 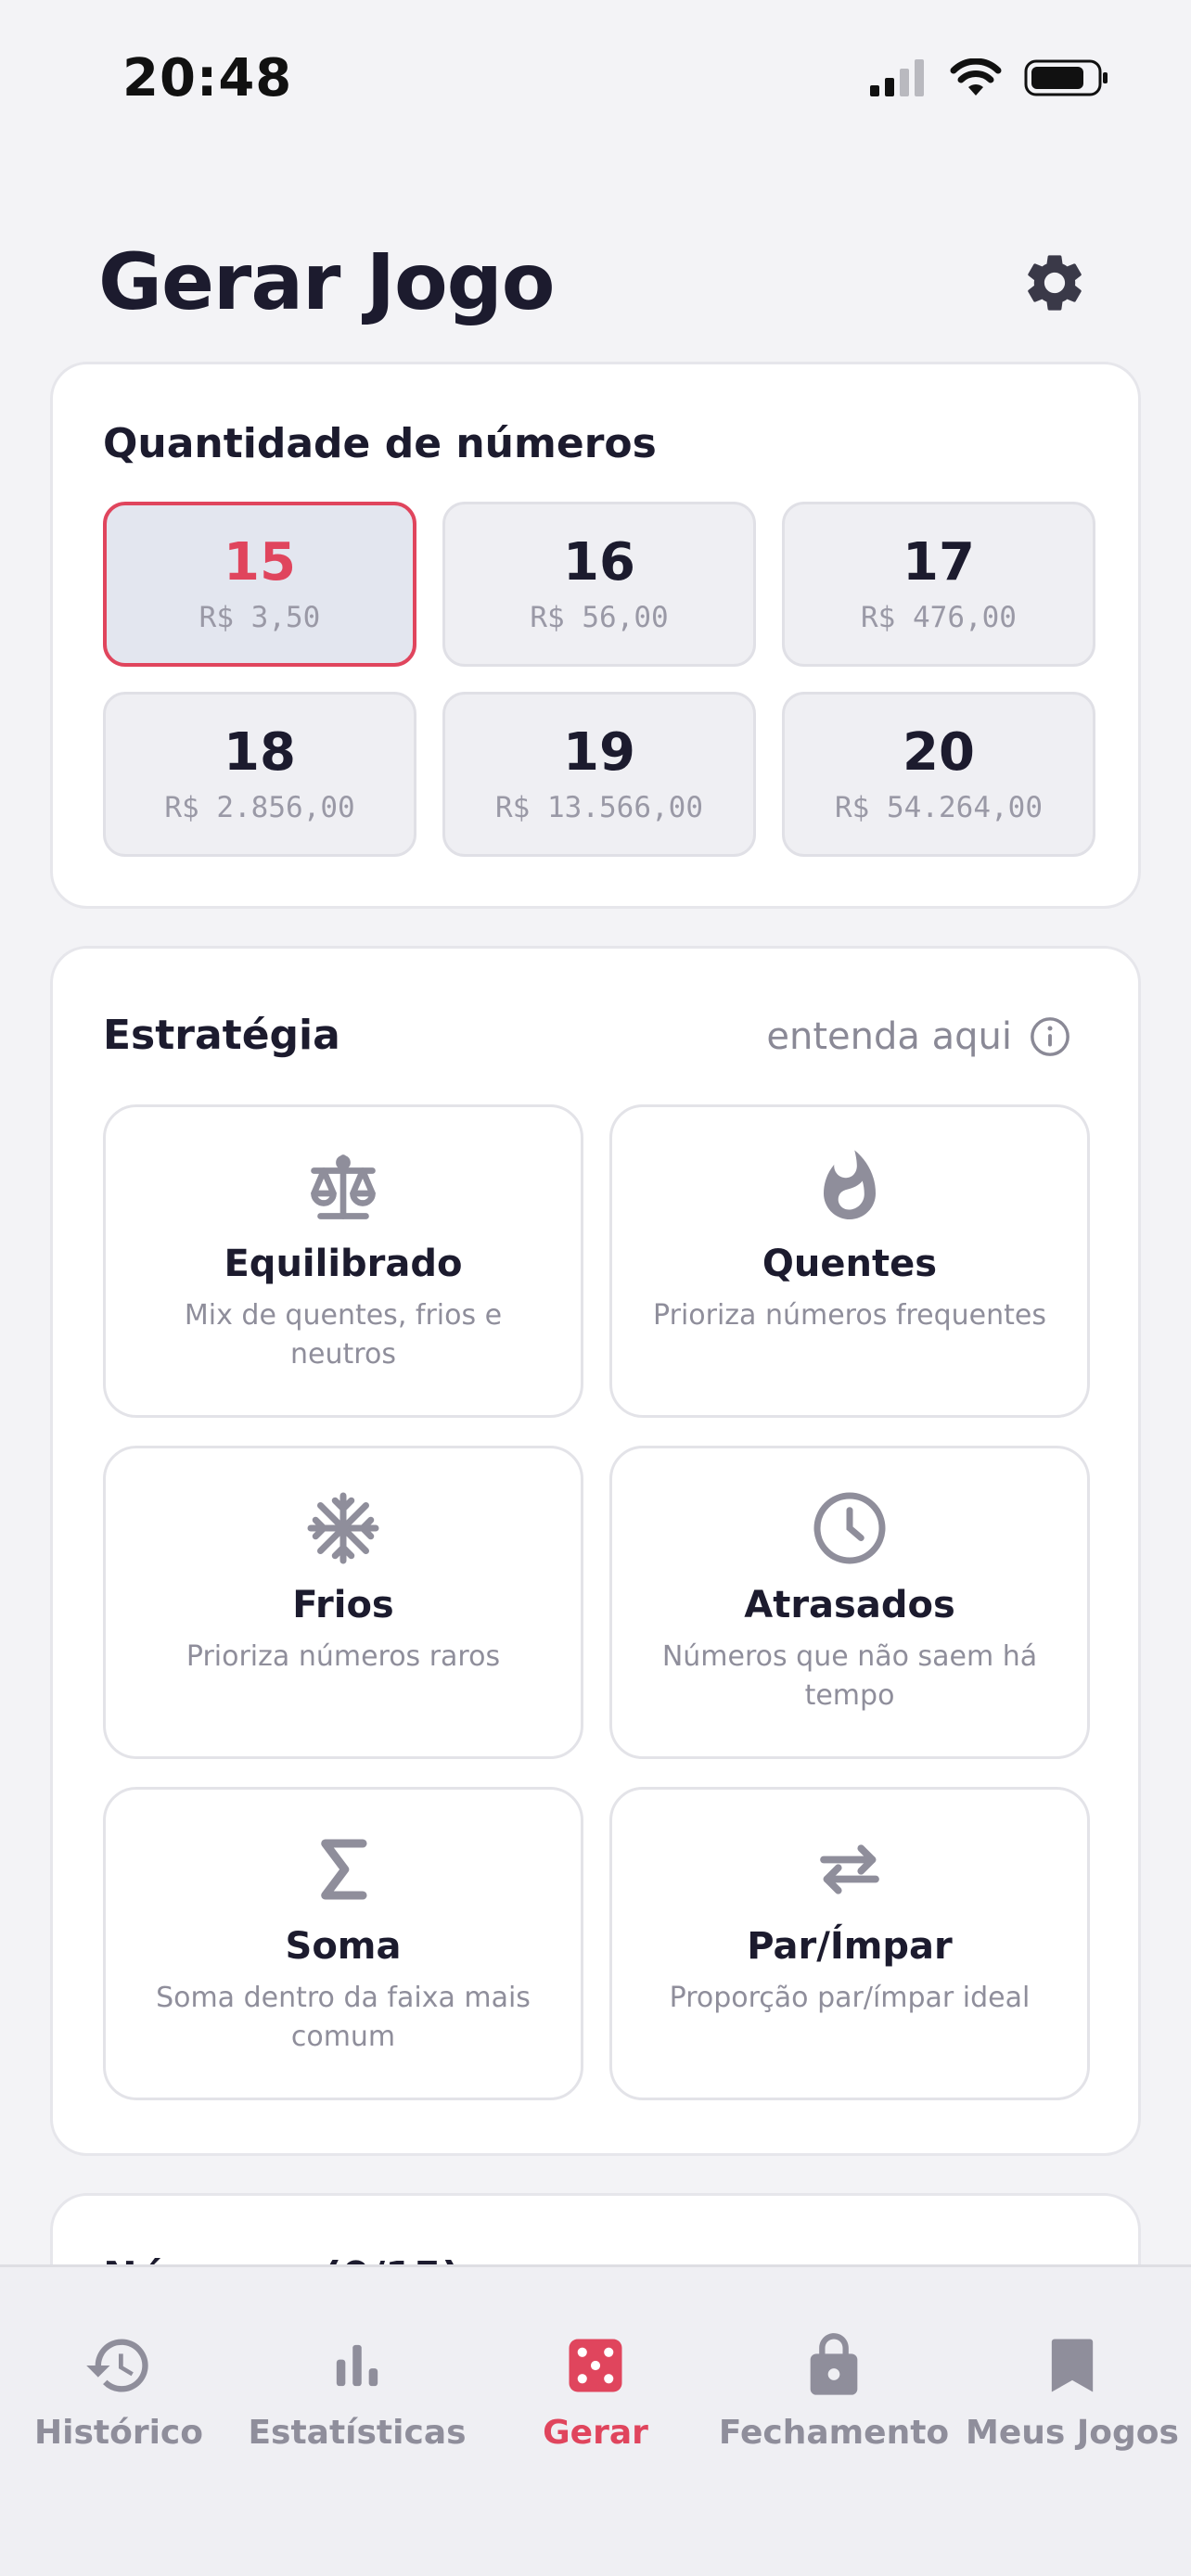 I want to click on strategy-description: Mix de quentes, frios e neutros, so click(x=343, y=1335).